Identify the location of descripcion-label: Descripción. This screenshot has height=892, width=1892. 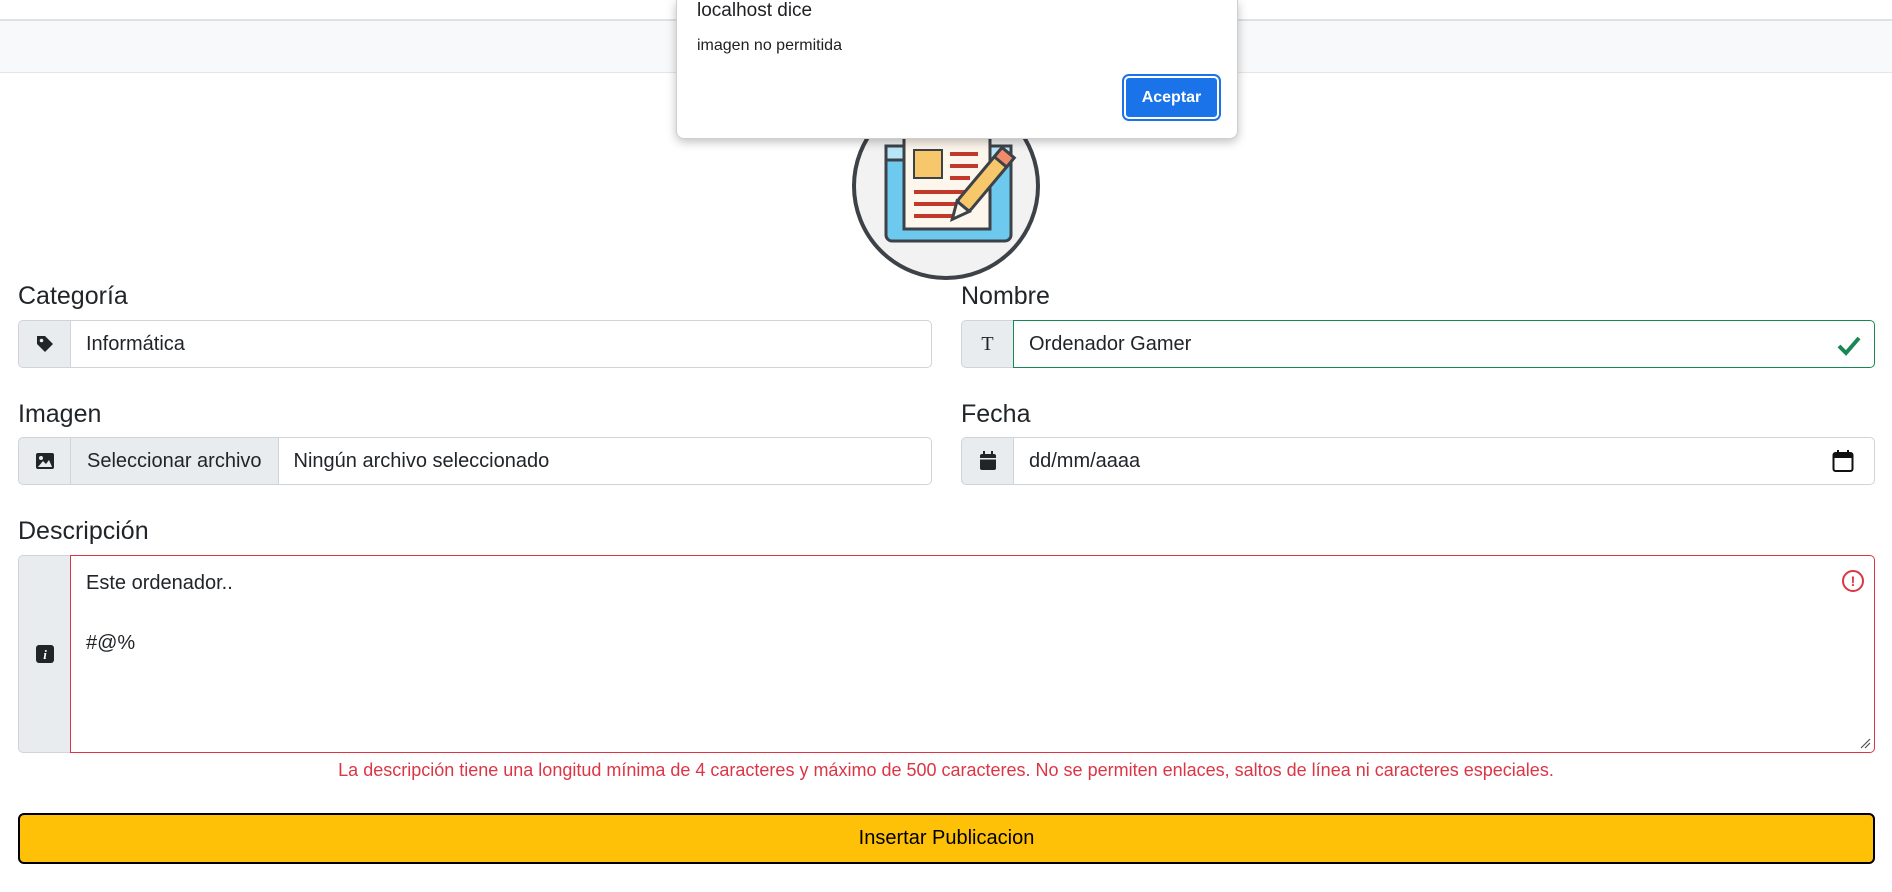
(83, 531).